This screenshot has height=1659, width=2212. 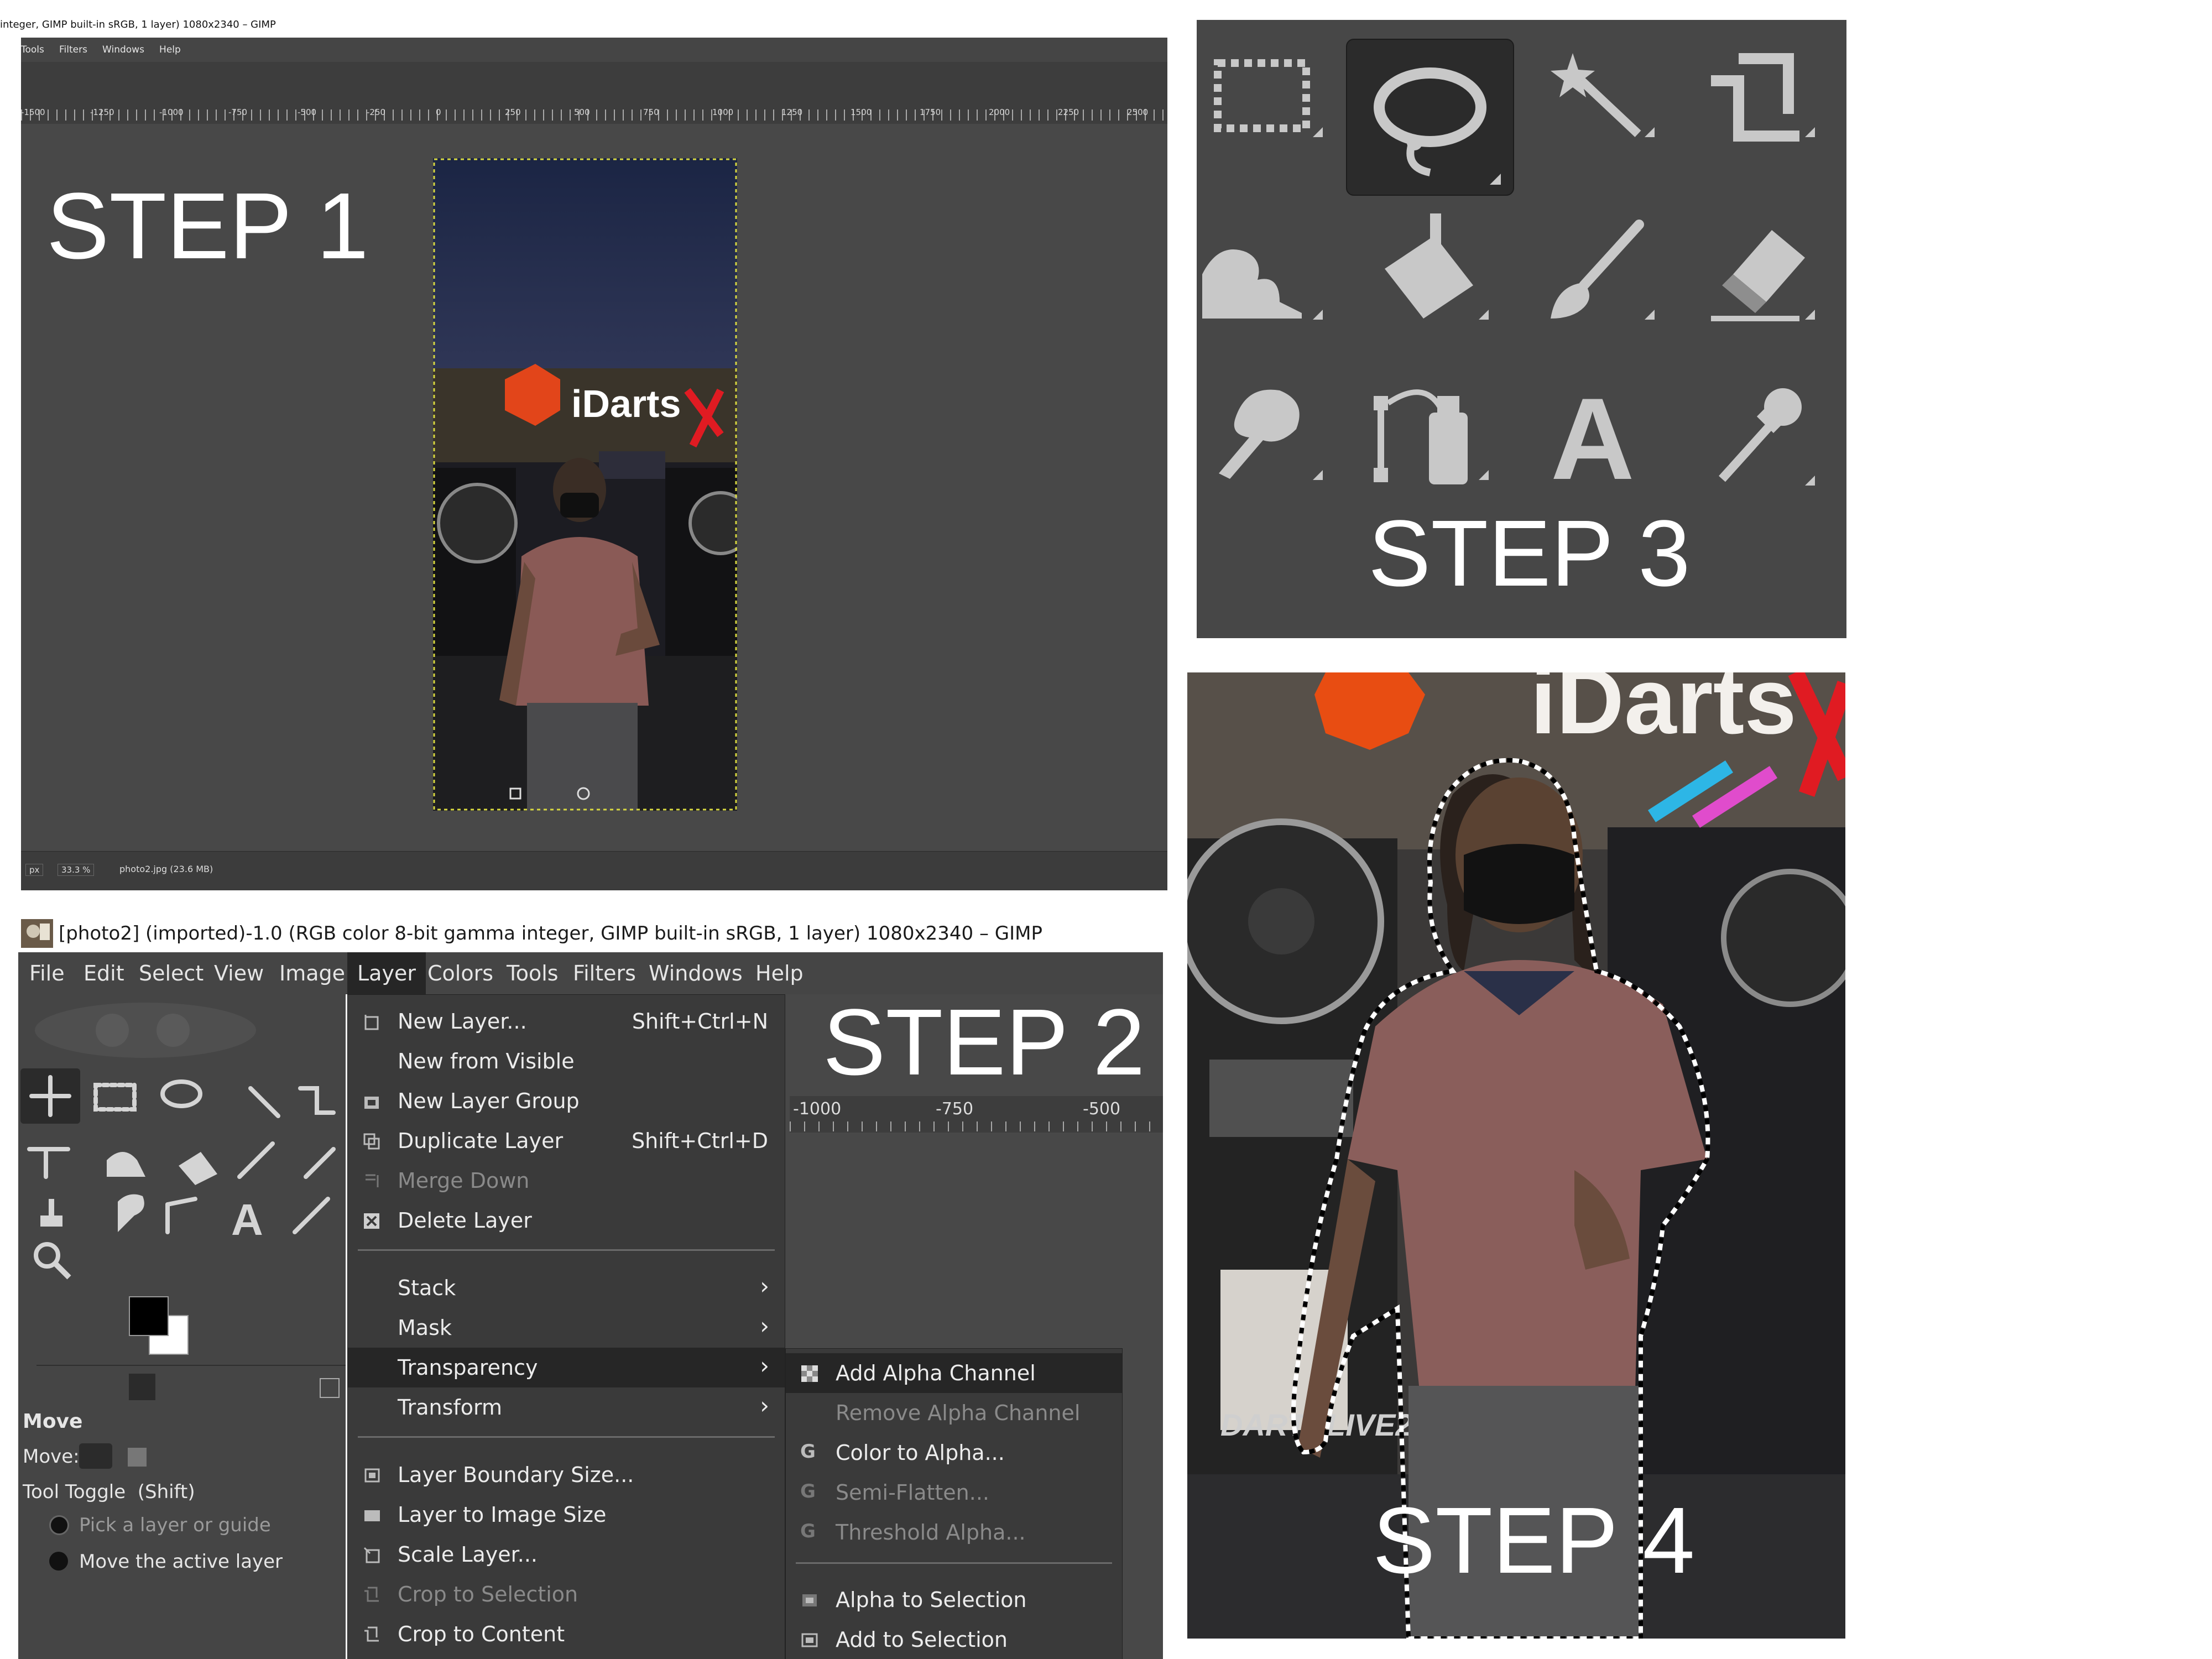 I want to click on wilber-watermark, so click(x=146, y=1031).